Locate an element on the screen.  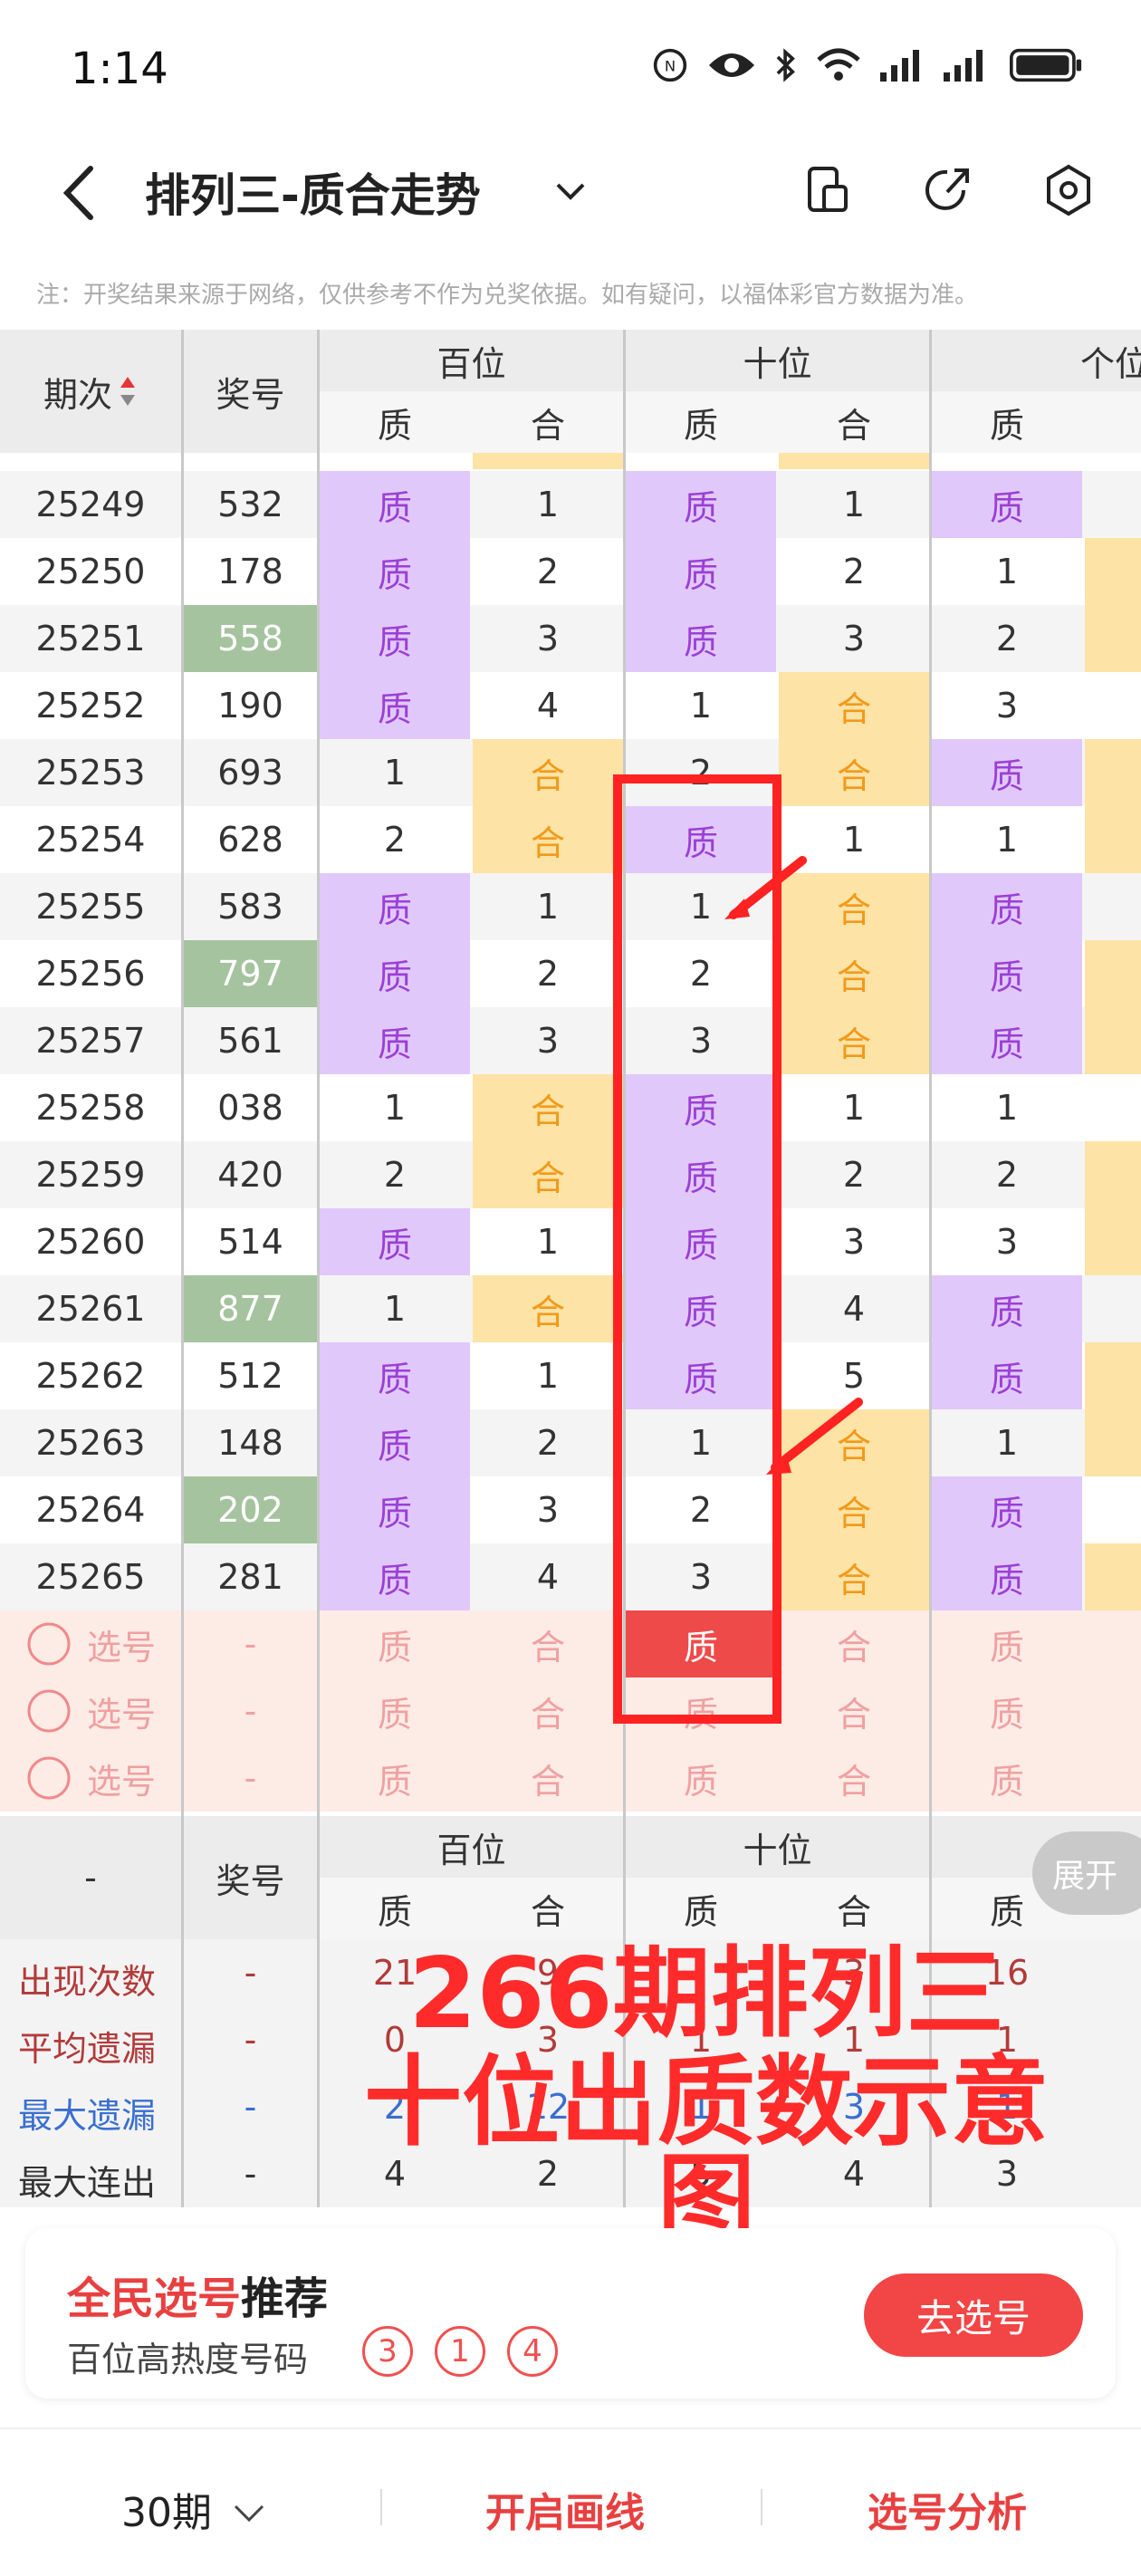
period-cell: 25257 is located at coordinates (90, 1041).